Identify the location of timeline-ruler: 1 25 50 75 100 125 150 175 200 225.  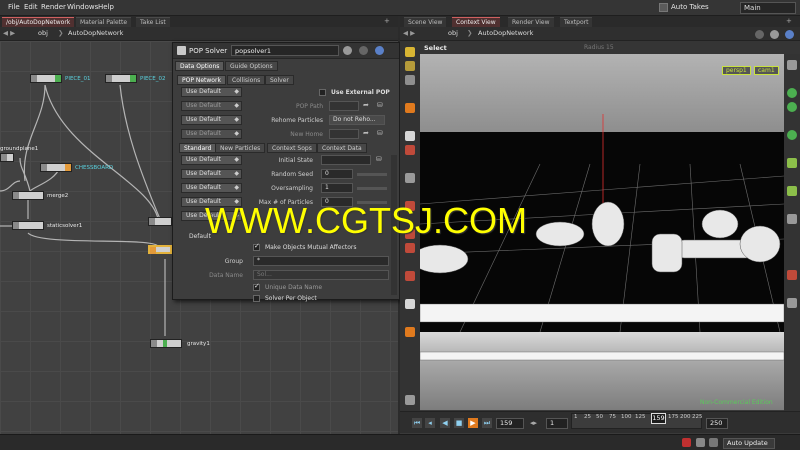
(637, 421).